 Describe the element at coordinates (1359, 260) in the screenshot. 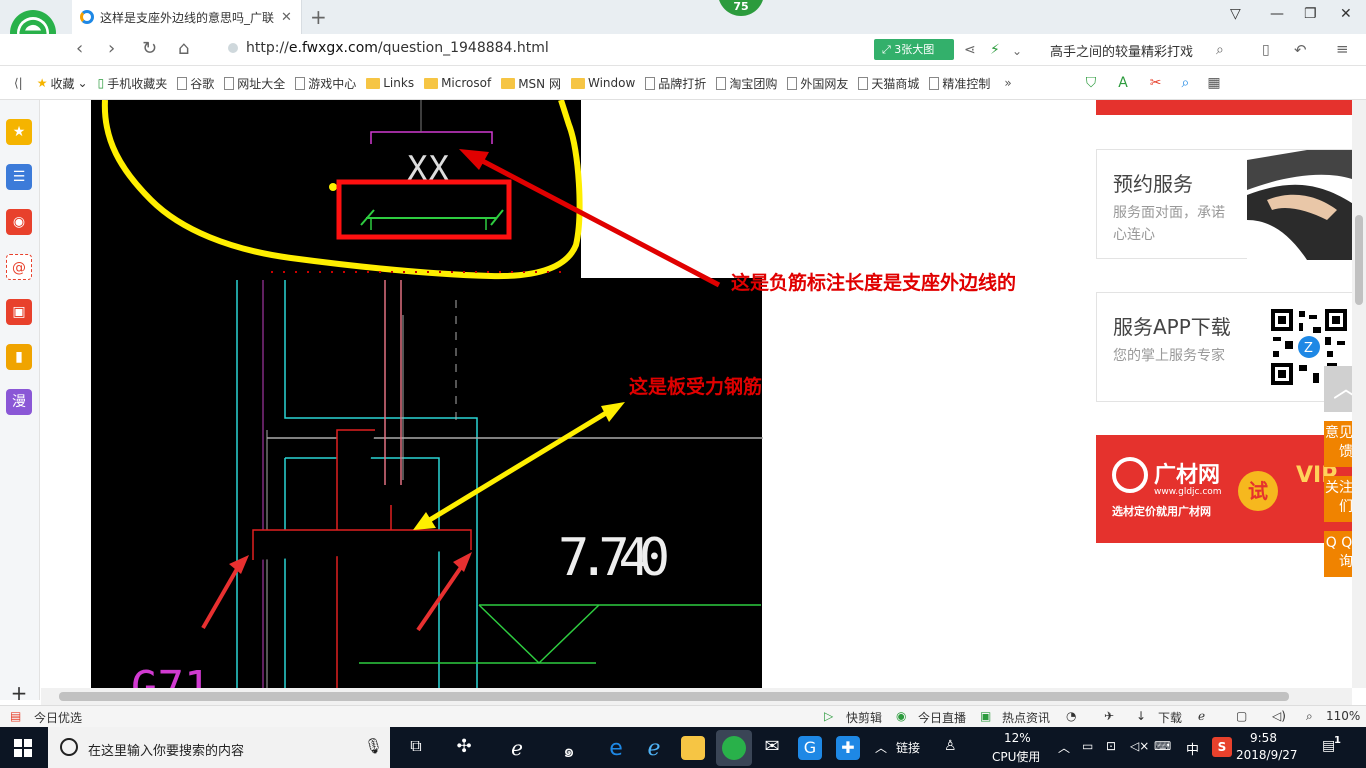

I see `vertical-scroll-thumb` at that location.